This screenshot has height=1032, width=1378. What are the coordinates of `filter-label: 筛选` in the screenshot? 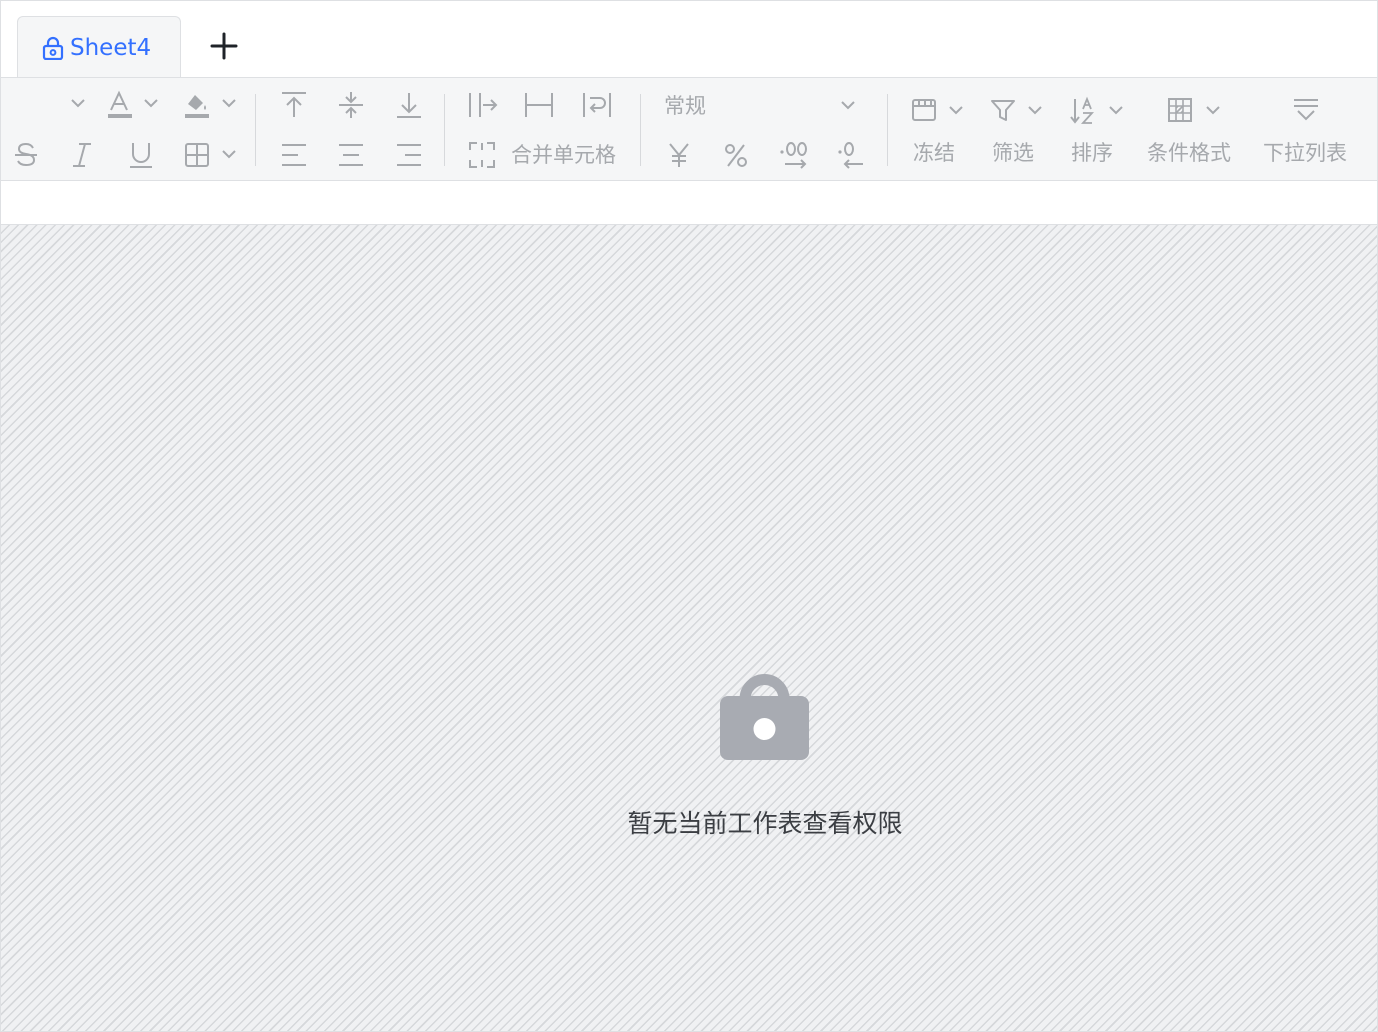 It's located at (1013, 153).